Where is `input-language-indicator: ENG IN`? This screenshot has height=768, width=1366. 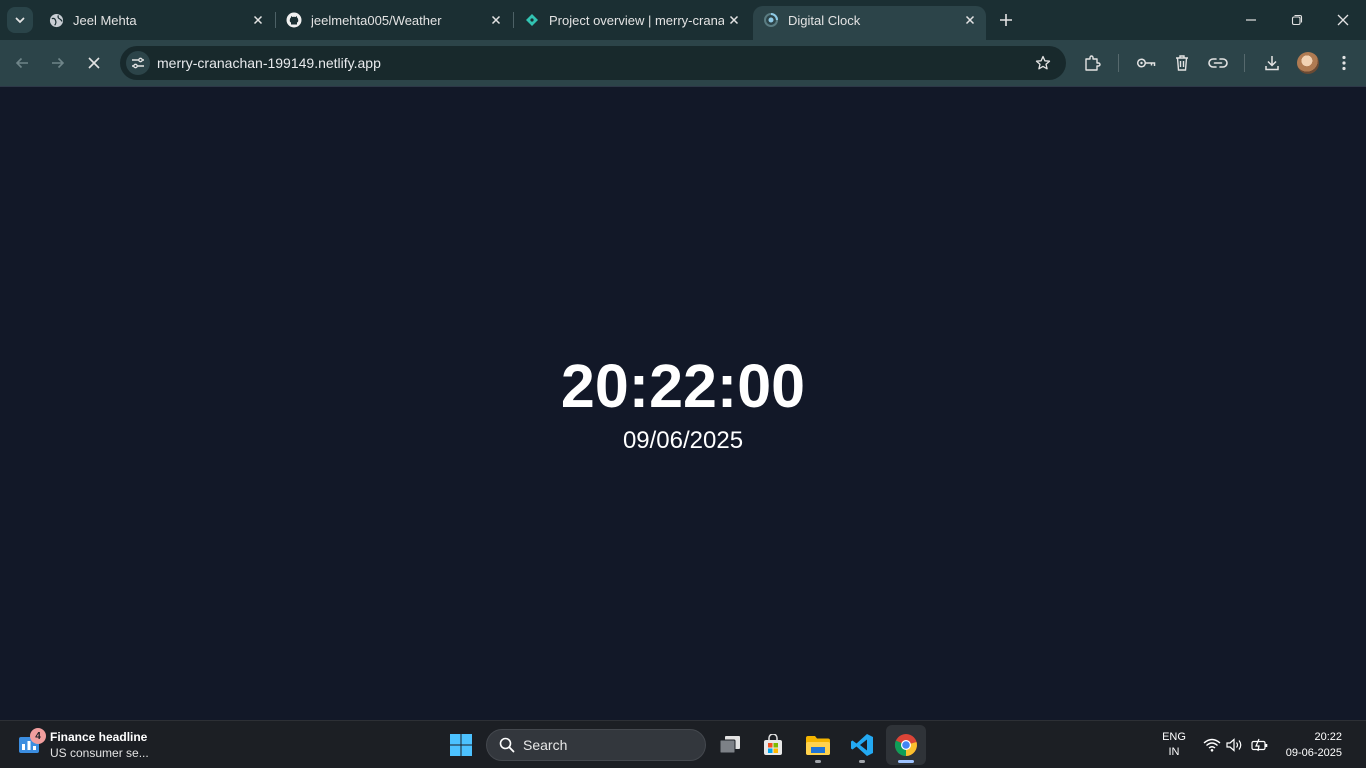
input-language-indicator: ENG IN is located at coordinates (1174, 745).